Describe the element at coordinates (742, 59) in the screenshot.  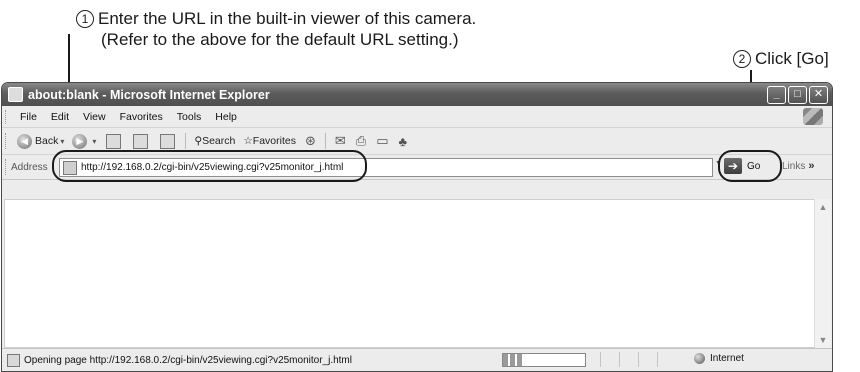
I see `callout-number-2: 2` at that location.